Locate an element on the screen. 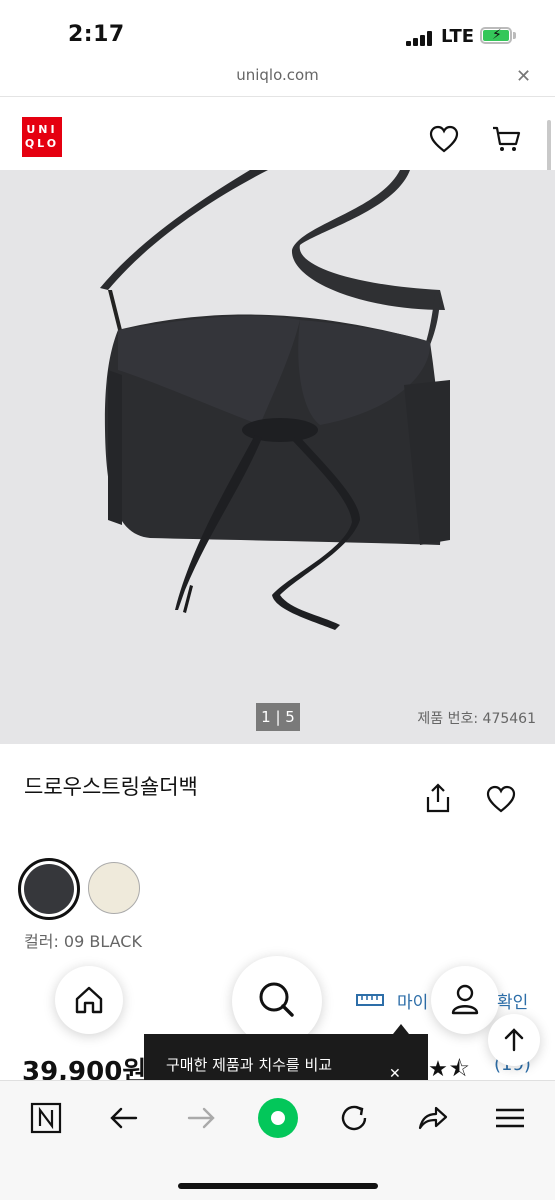 This screenshot has height=1200, width=555. logo-line-2: QLO is located at coordinates (42, 143).